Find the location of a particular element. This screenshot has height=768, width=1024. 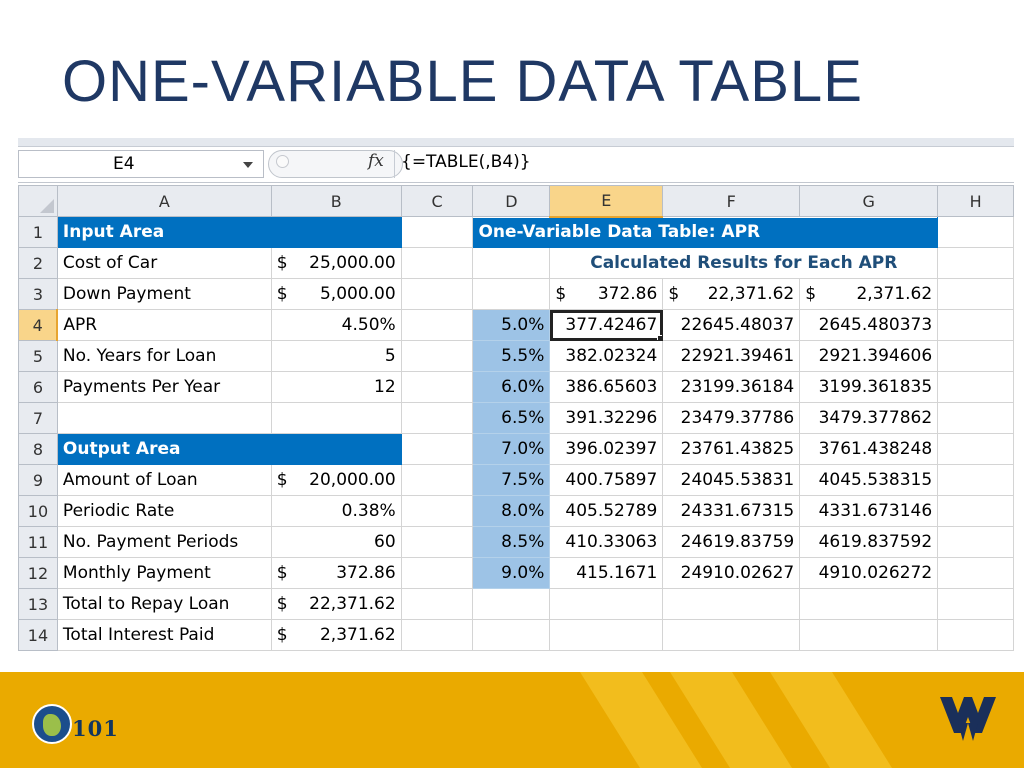

input-area-header: Input Area is located at coordinates (229, 232).